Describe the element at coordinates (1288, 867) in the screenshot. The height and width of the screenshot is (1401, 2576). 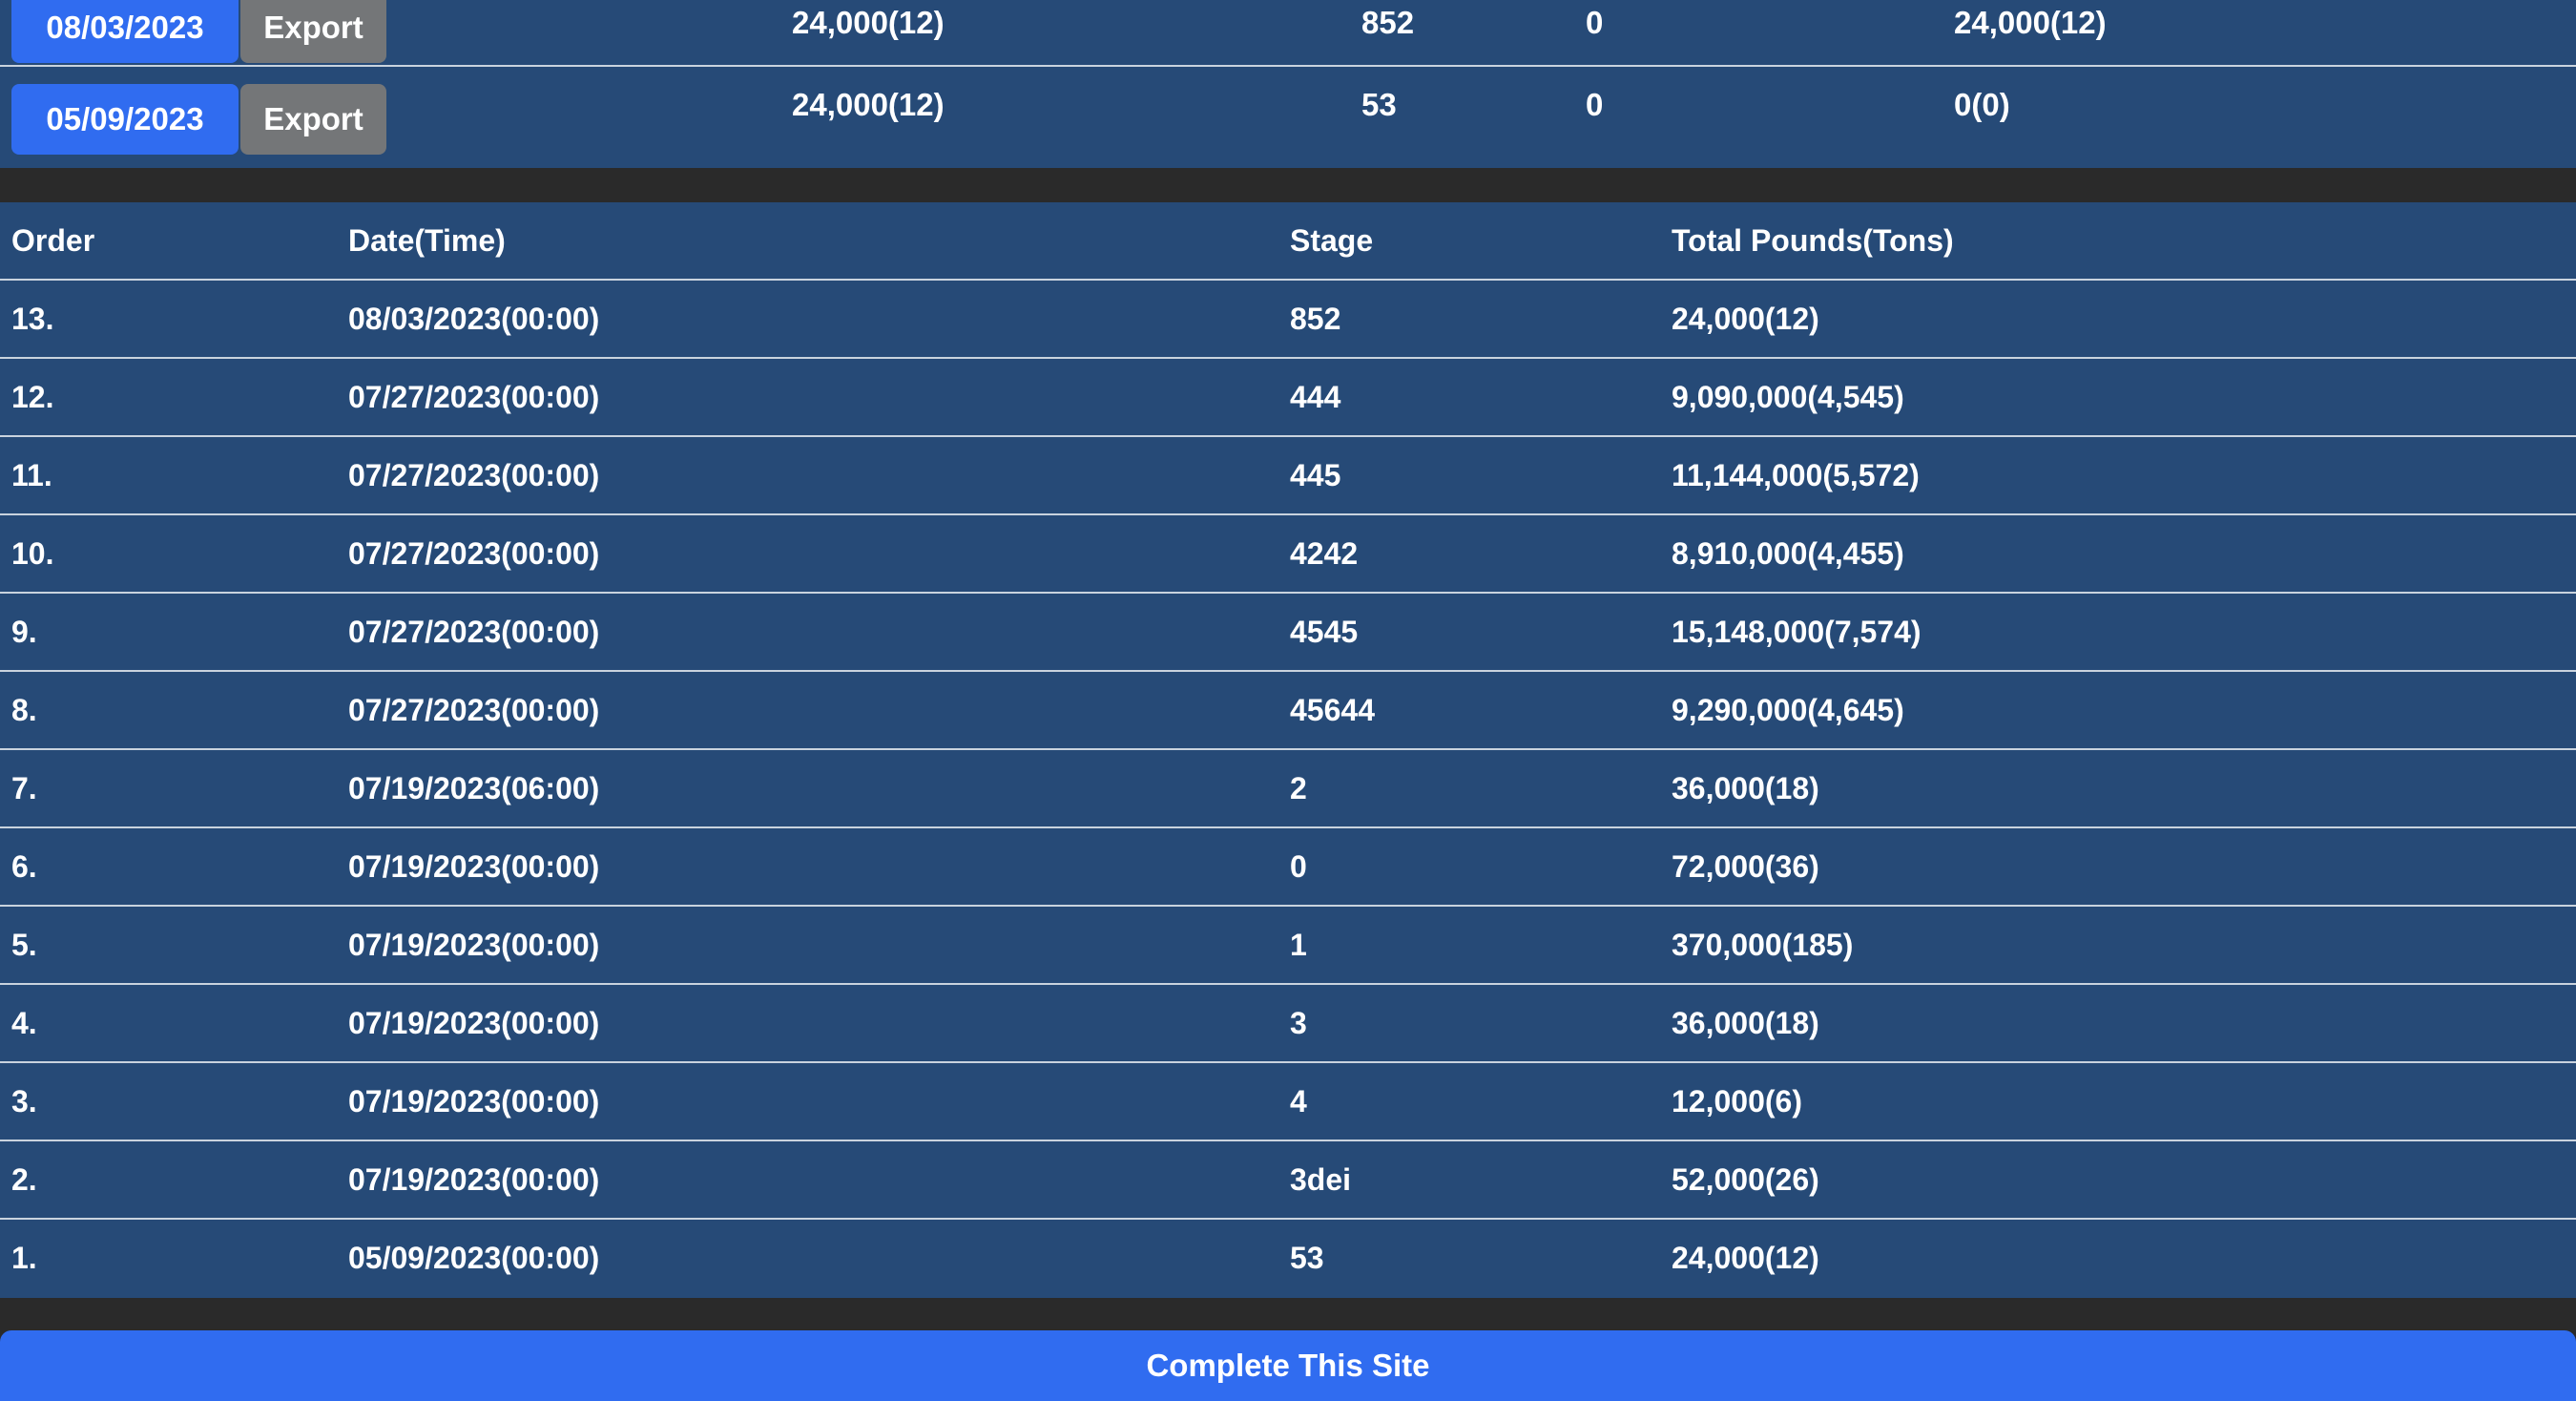
I see `table-row: 6. 07/19/2023(00:00) 0 72,000(36)` at that location.